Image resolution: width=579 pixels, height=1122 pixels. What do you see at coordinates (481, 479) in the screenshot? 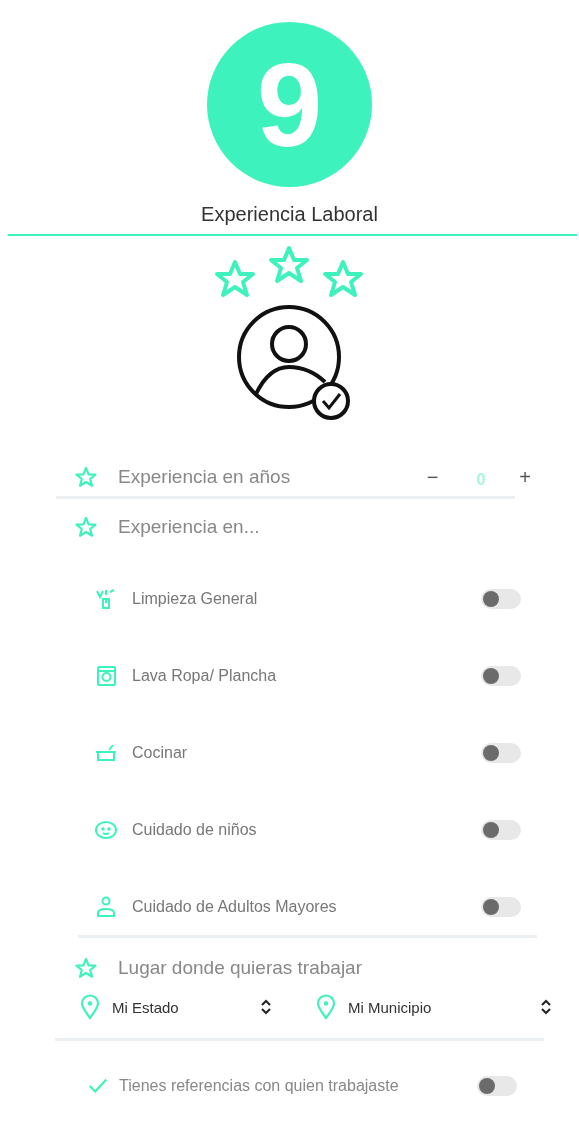
I see `years-value: 0` at bounding box center [481, 479].